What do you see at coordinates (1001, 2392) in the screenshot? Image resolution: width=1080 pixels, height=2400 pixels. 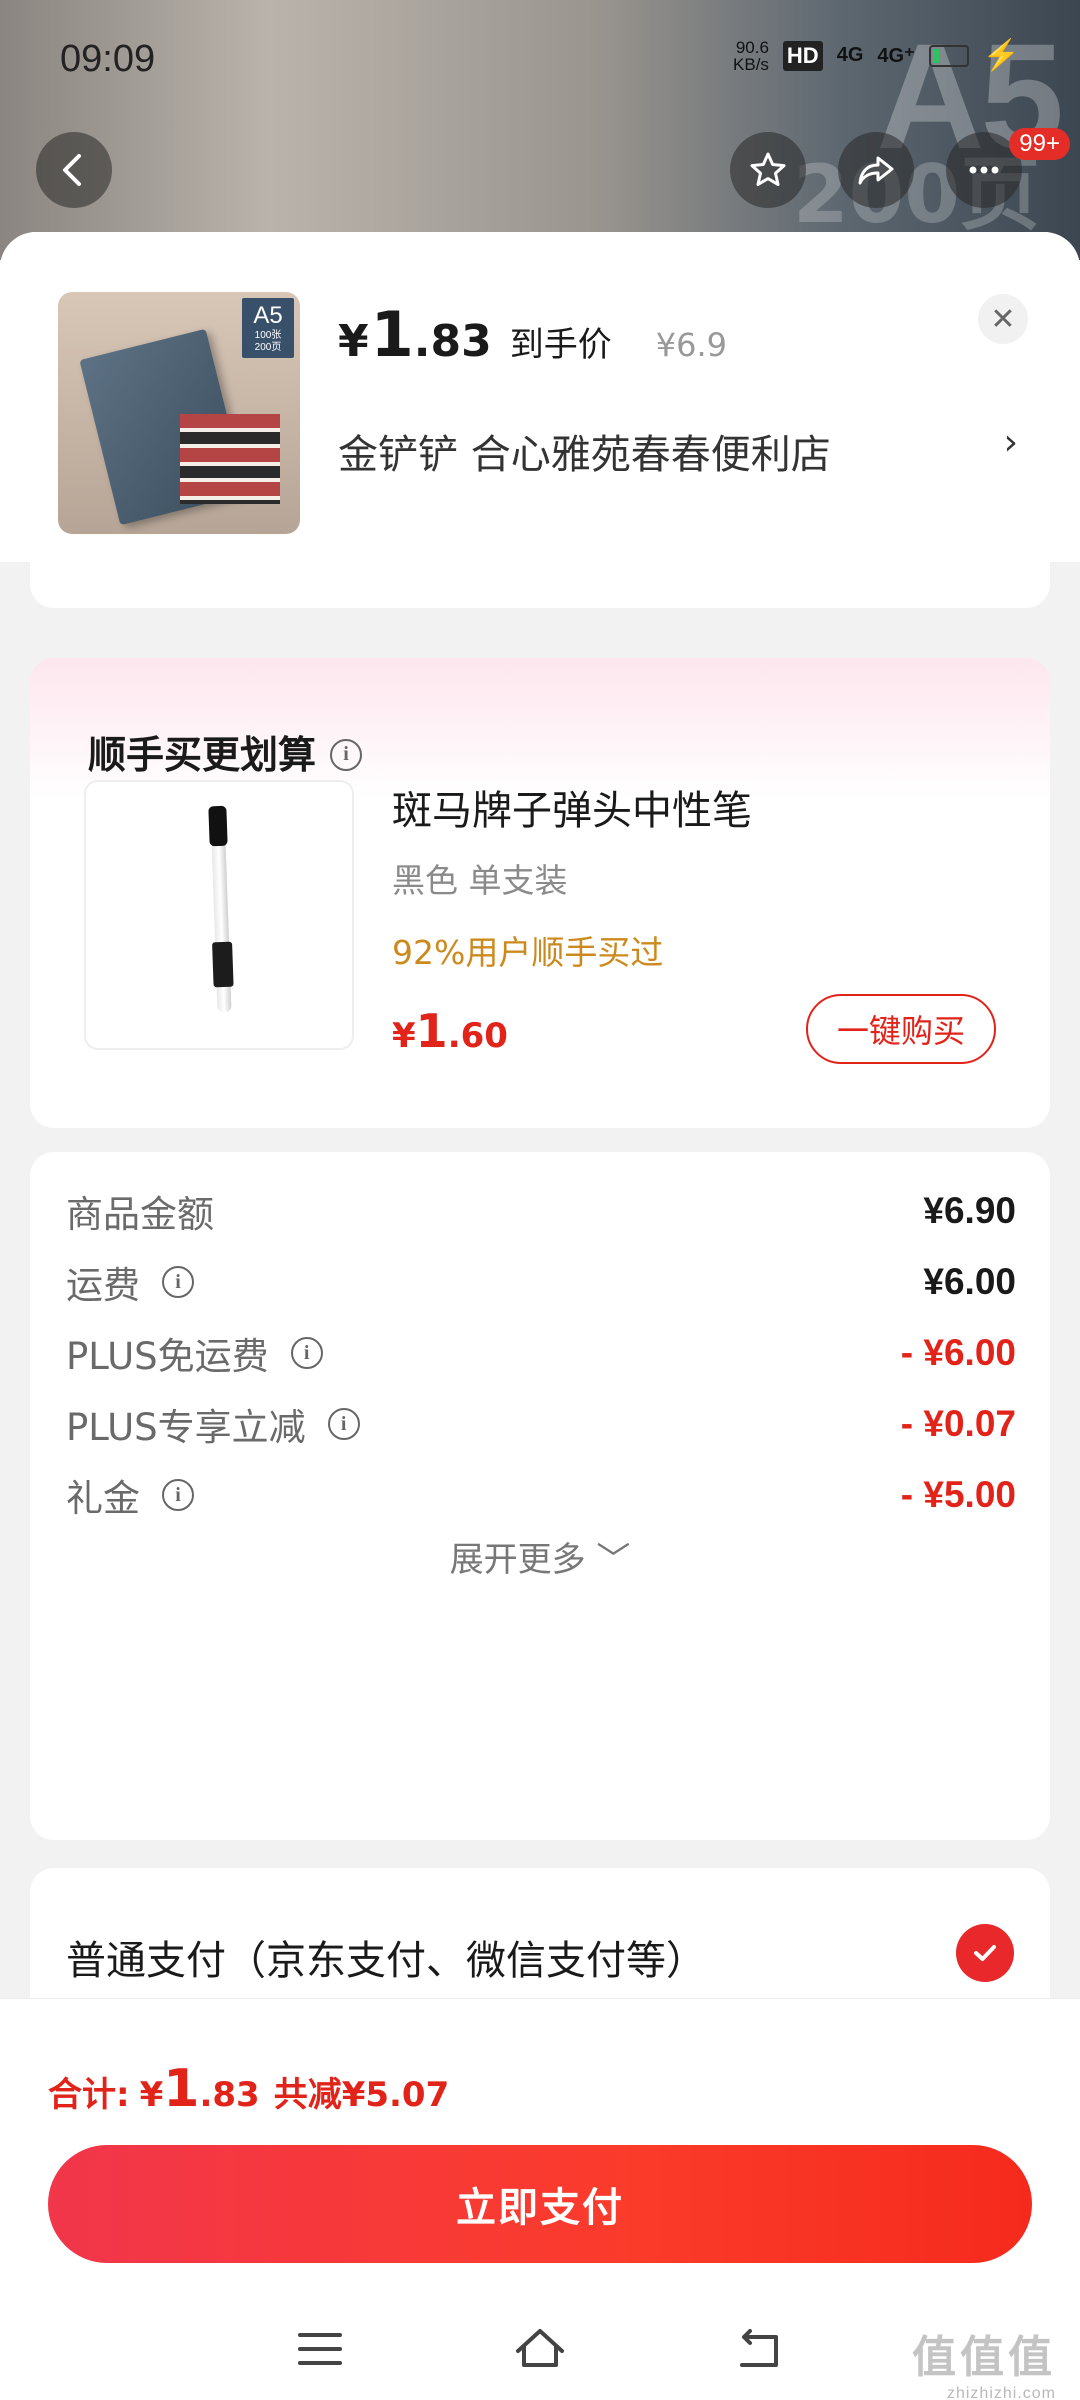 I see `watermark-url: zhizhizhi.com` at bounding box center [1001, 2392].